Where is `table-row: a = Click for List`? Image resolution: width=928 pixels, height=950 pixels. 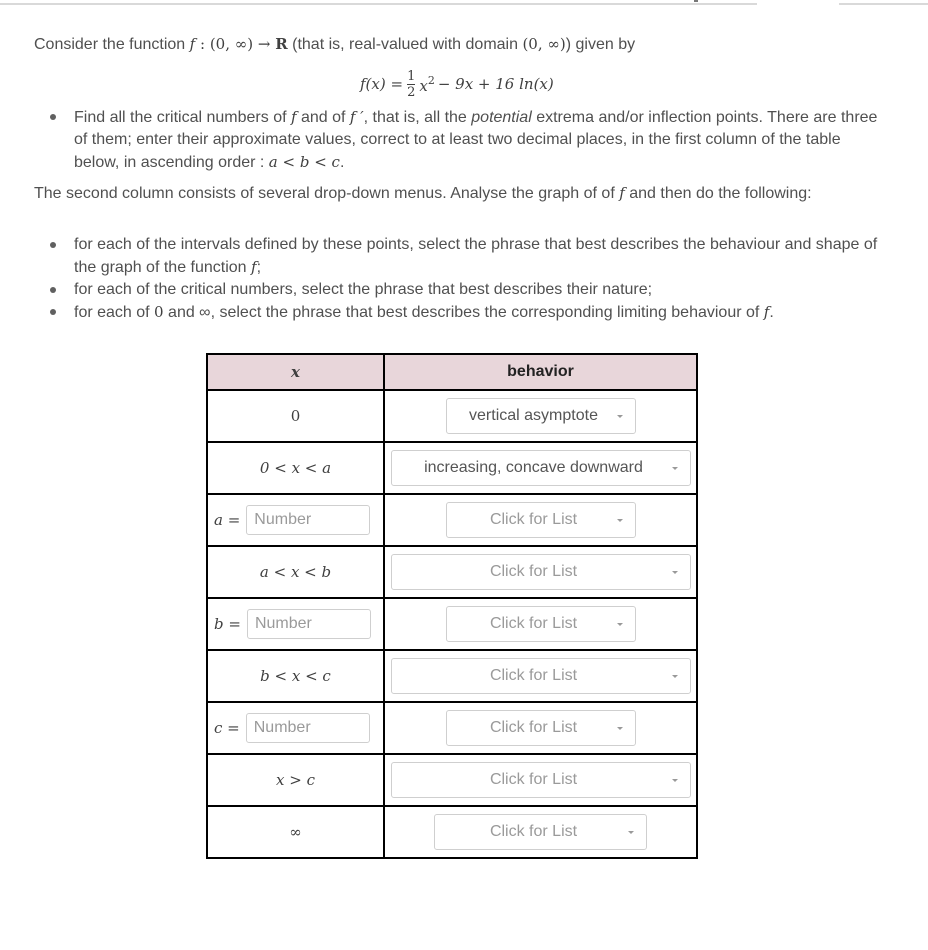
table-row: a = Click for List is located at coordinates (452, 520).